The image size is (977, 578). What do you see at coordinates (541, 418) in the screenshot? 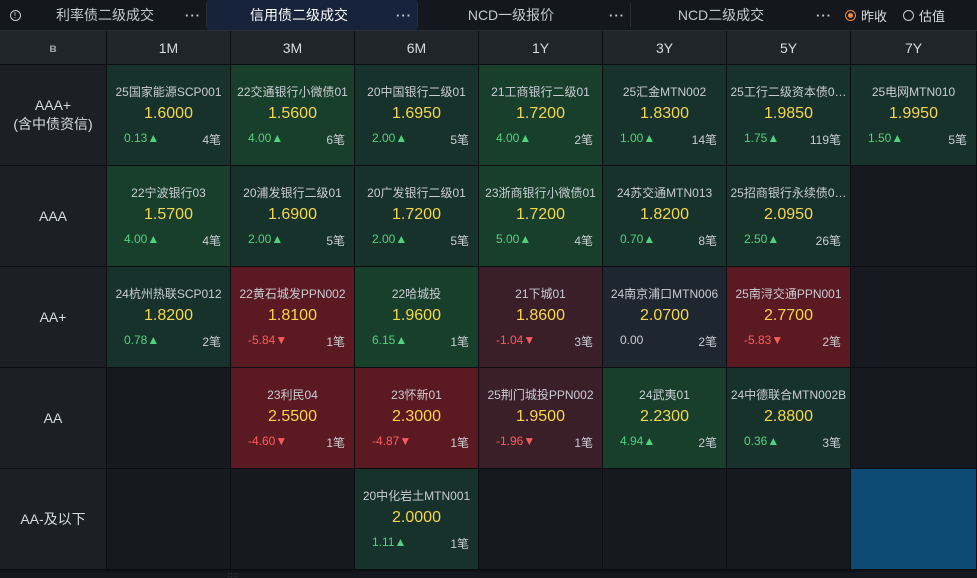
I see `bond-cell: 25荆门城投PPN002 1.9500 -1.96▼ 1笔` at bounding box center [541, 418].